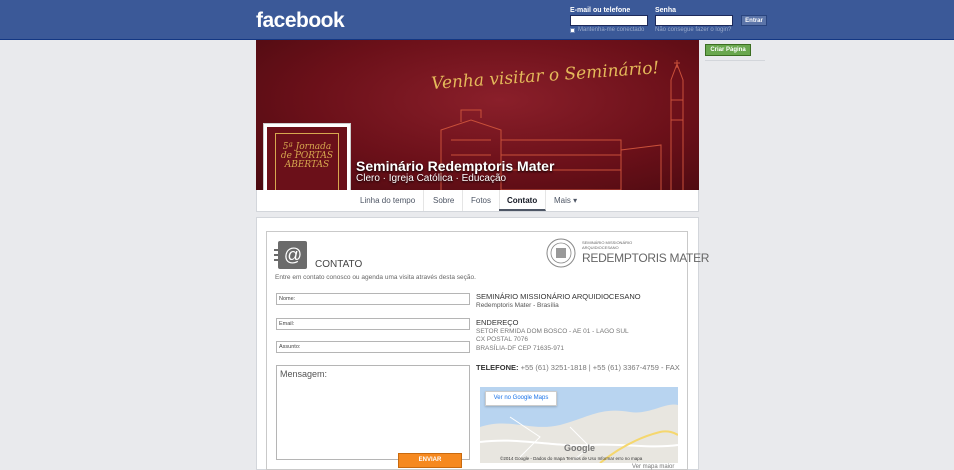 This screenshot has width=954, height=470. What do you see at coordinates (572, 30) in the screenshot?
I see `keep-logged-checkbox` at bounding box center [572, 30].